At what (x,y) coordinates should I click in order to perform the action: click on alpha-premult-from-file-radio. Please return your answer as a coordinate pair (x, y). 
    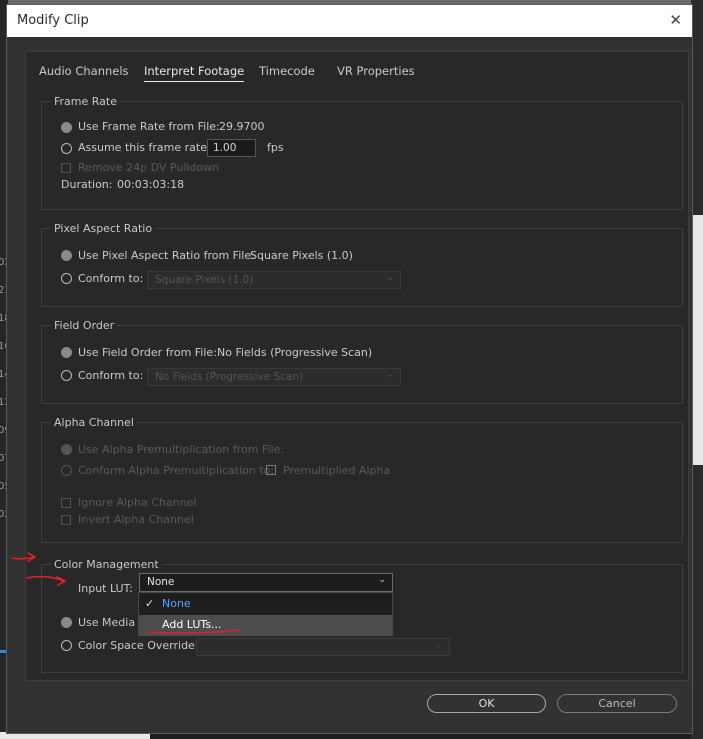
    Looking at the image, I should click on (66, 449).